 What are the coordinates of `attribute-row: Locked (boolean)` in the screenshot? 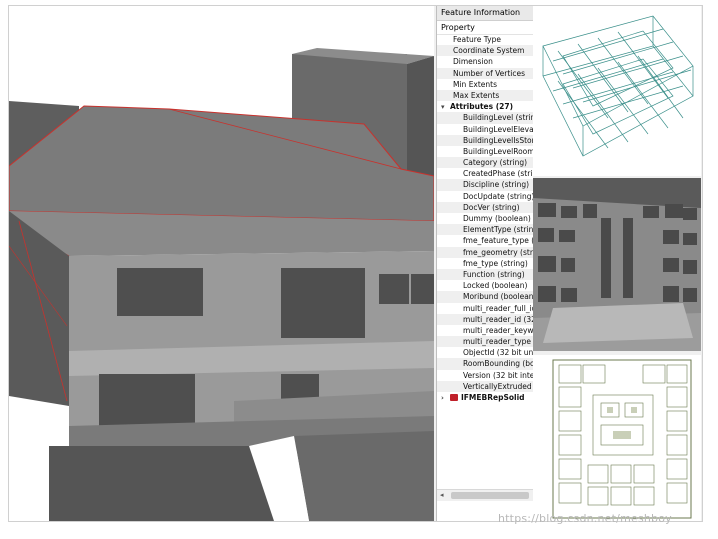 It's located at (485, 285).